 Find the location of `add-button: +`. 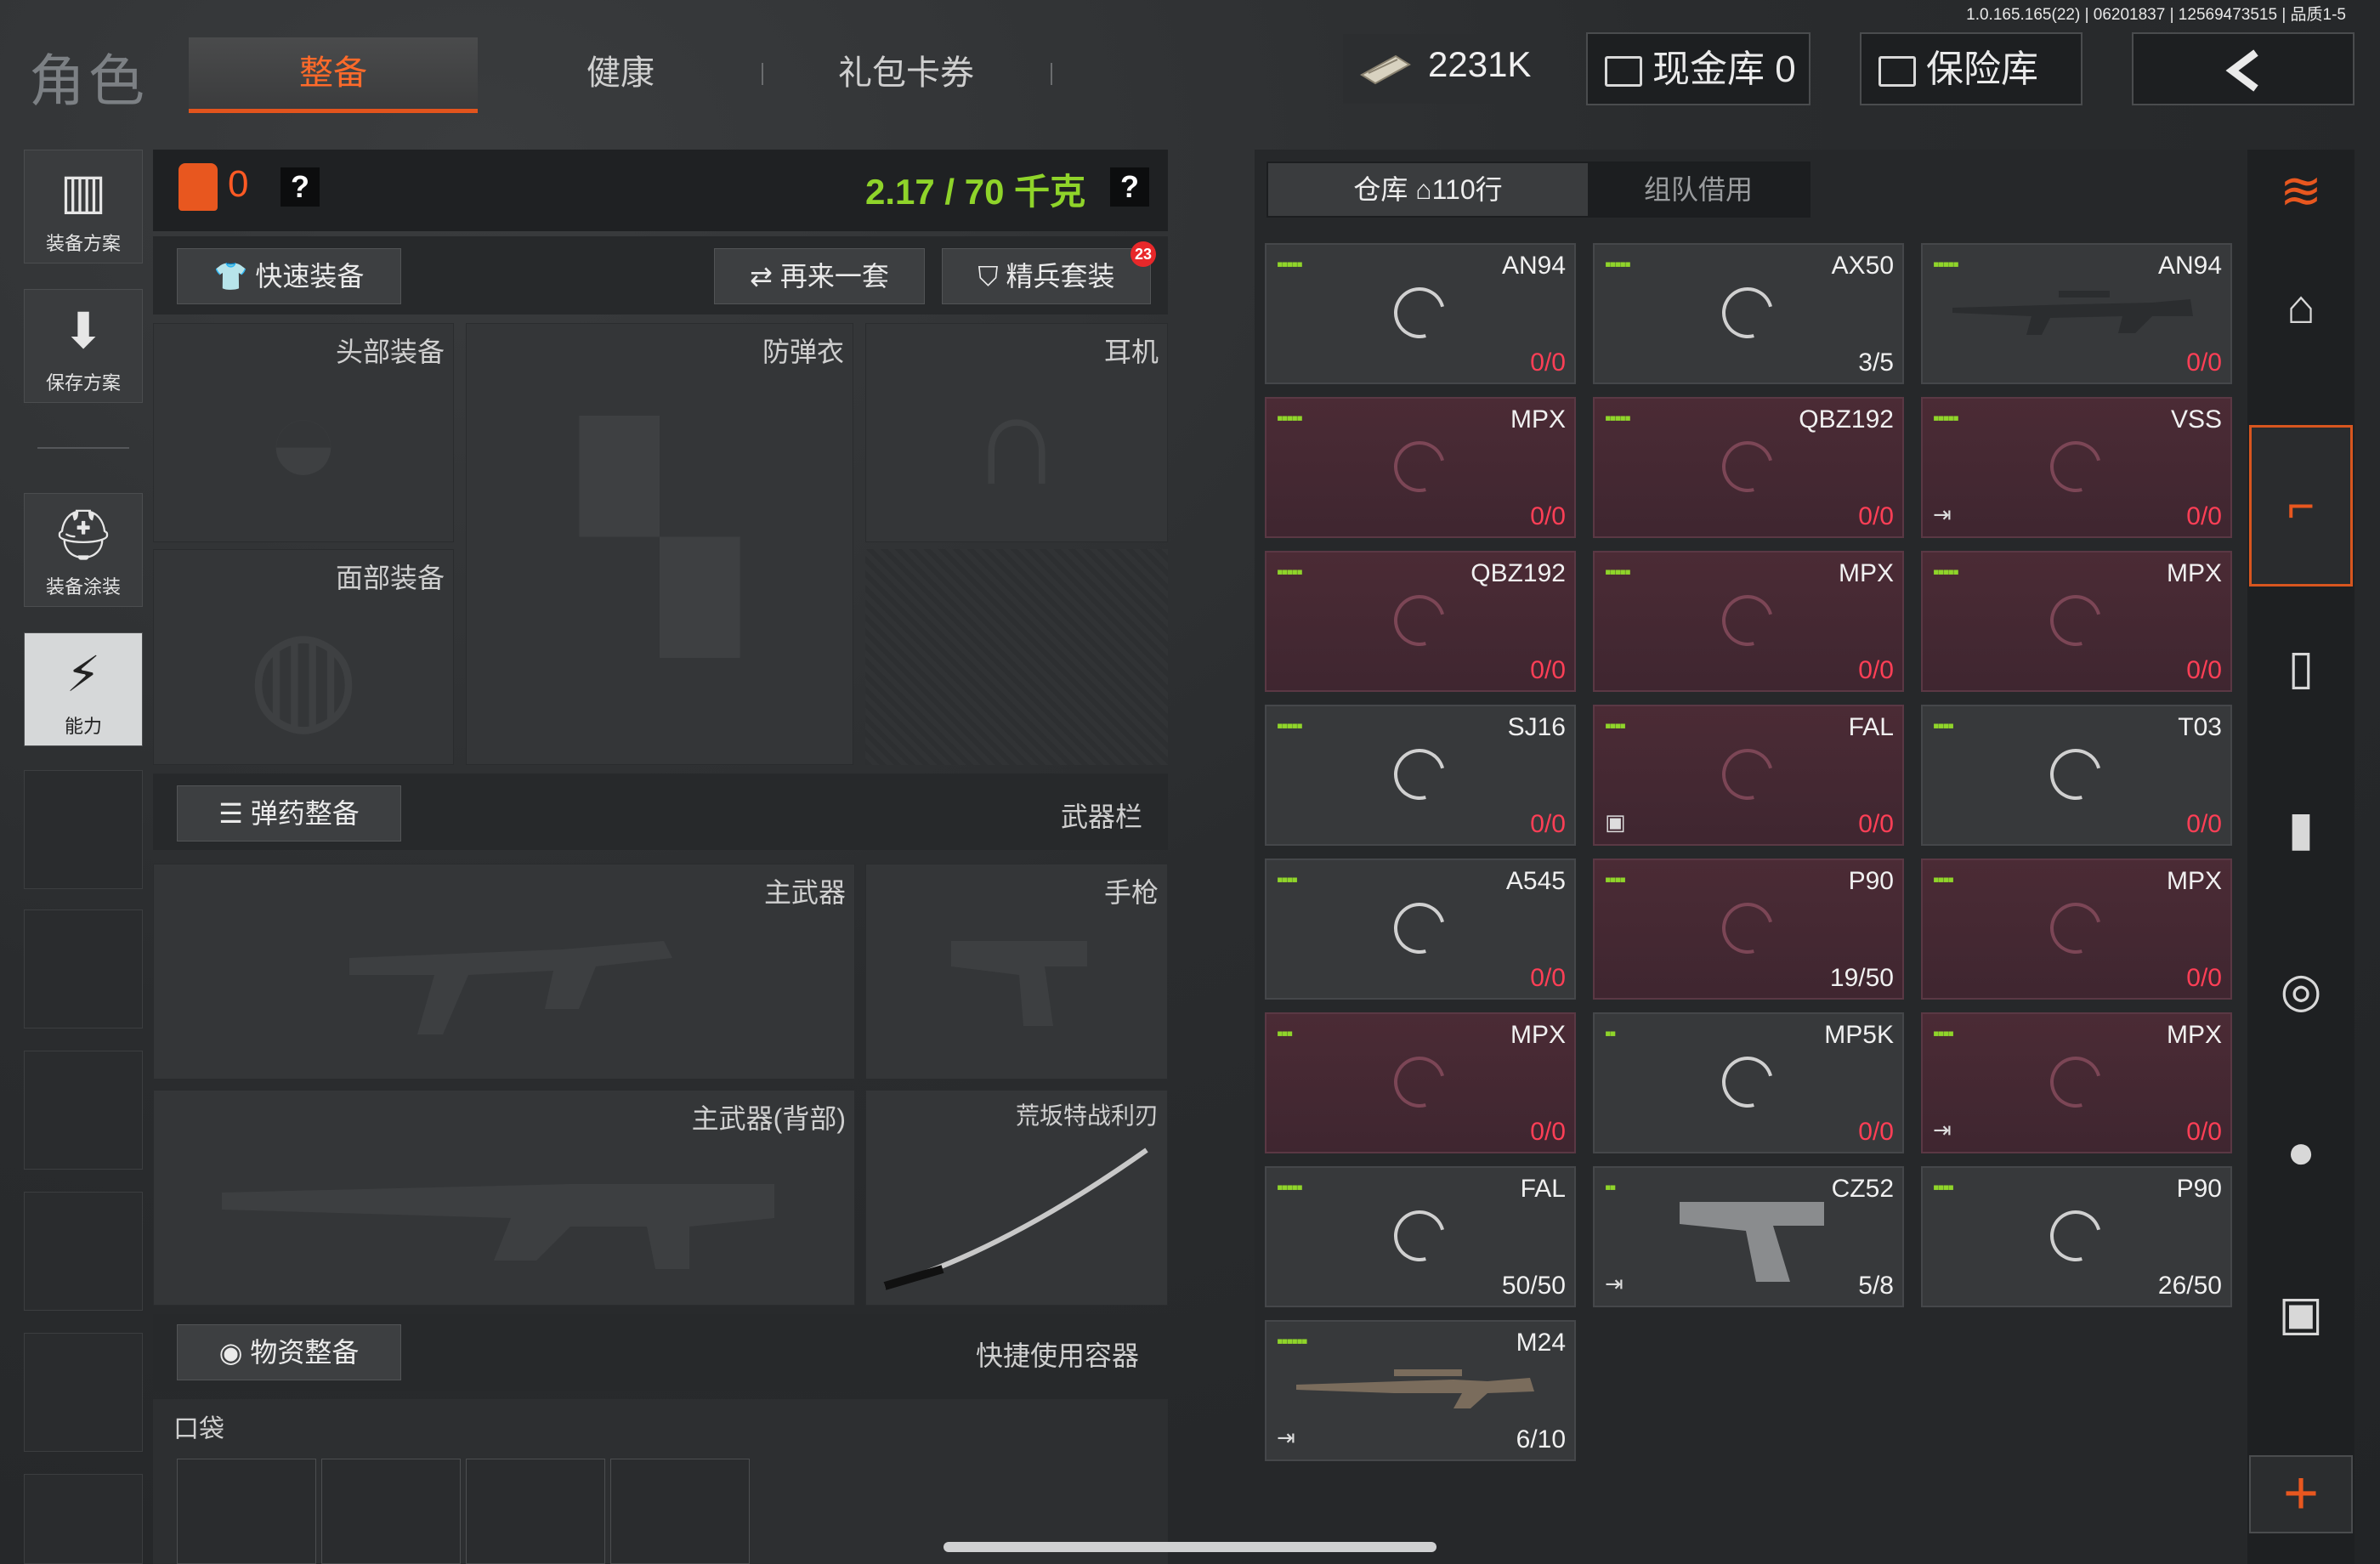

add-button: + is located at coordinates (2301, 1494).